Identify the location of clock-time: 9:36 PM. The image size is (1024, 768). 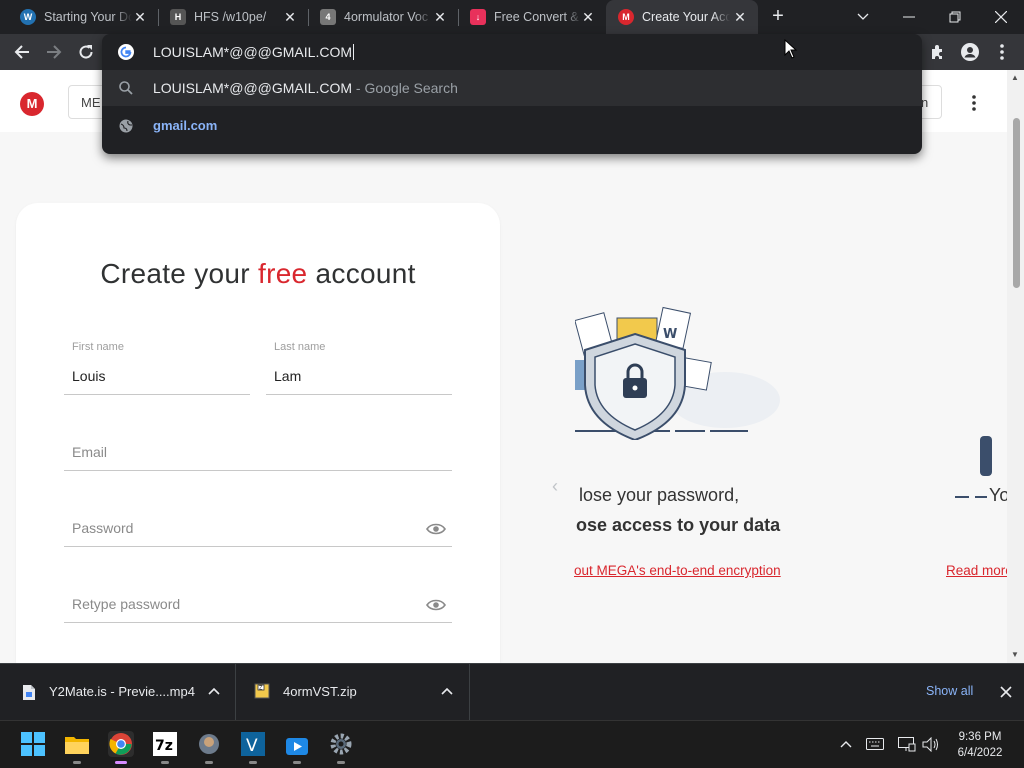
(980, 737).